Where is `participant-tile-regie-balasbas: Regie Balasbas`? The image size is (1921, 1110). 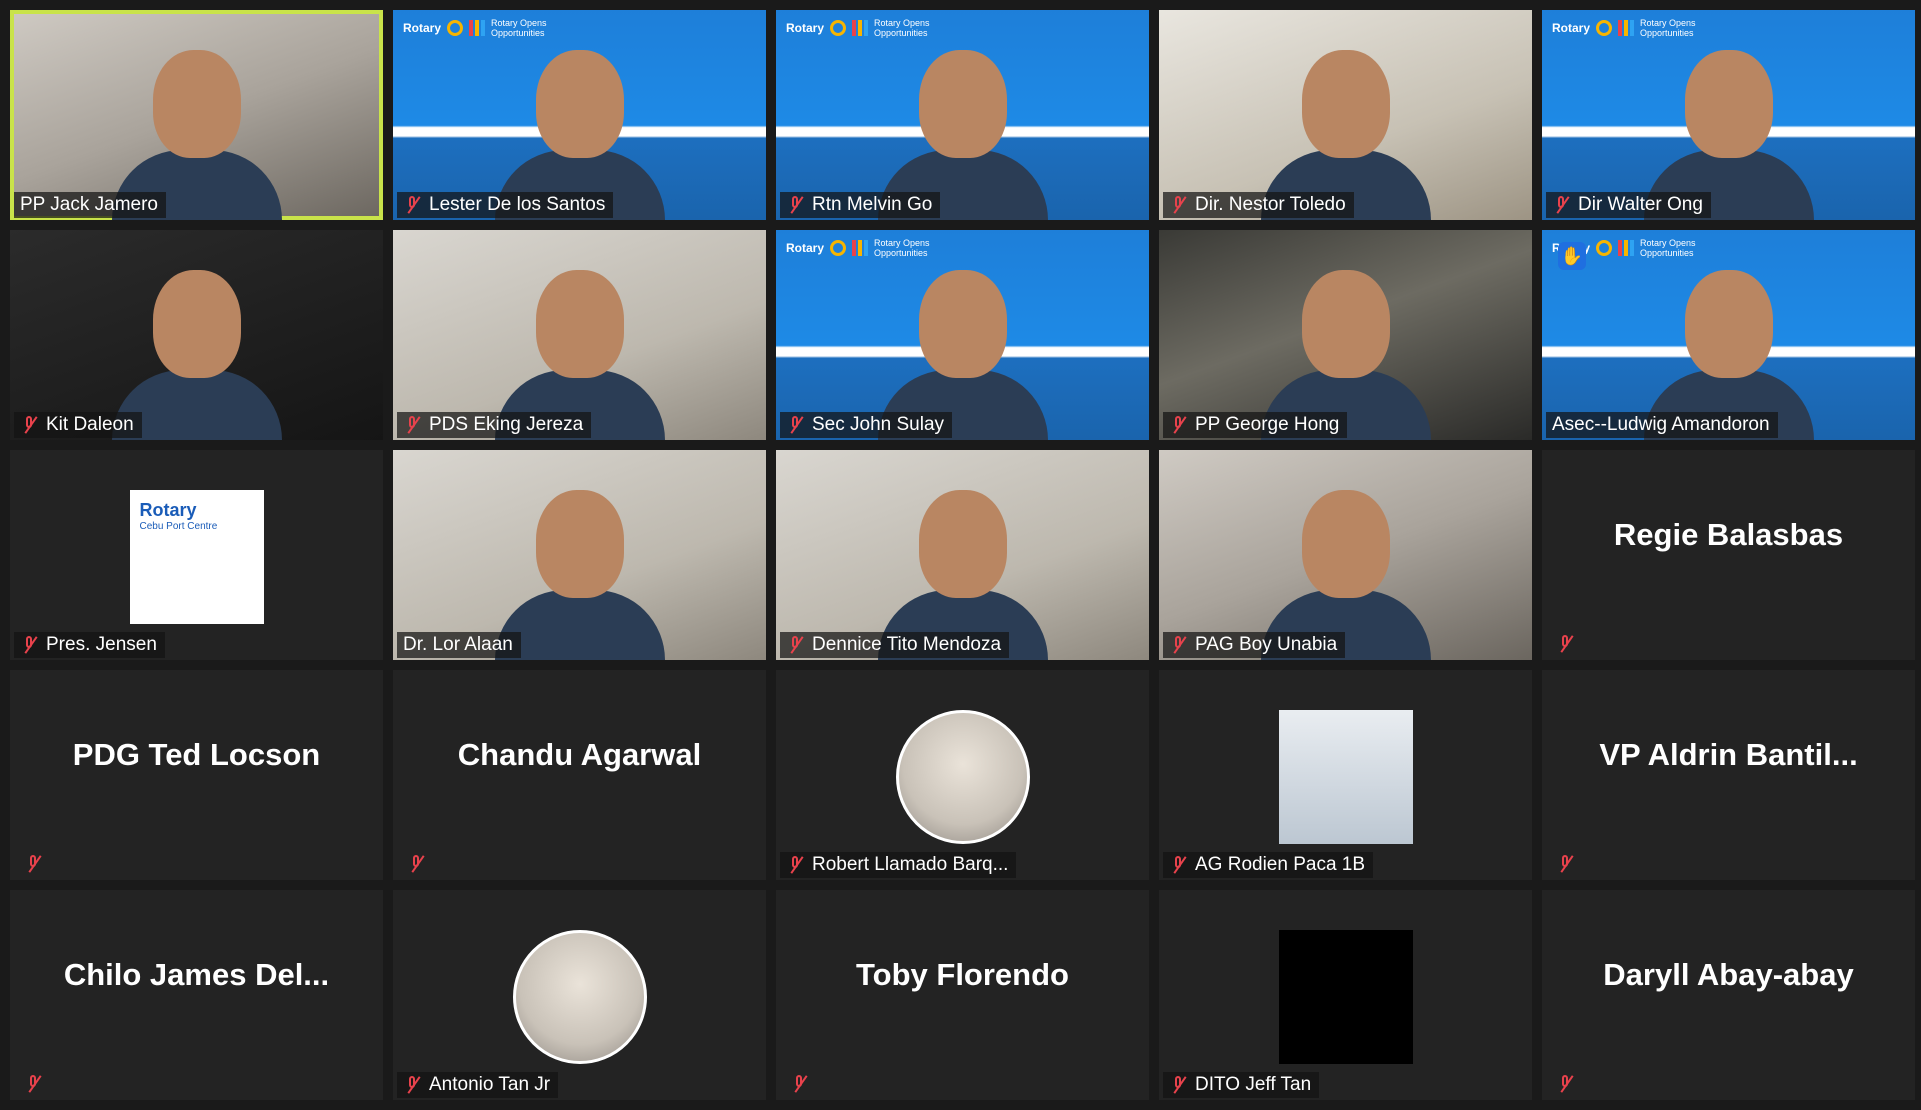 participant-tile-regie-balasbas: Regie Balasbas is located at coordinates (1728, 555).